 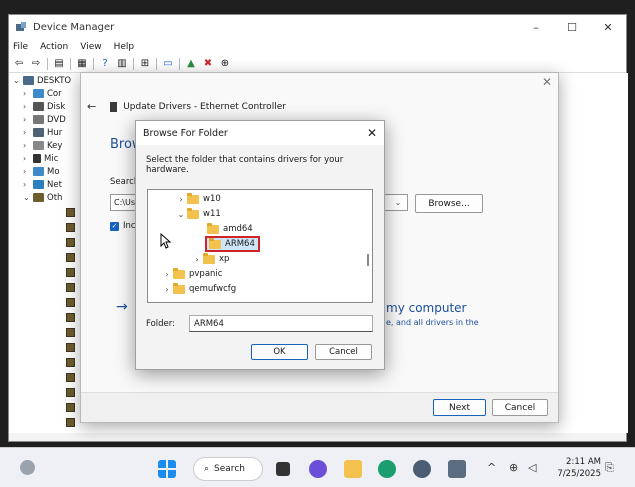 I want to click on properties-icon: ▤, so click(x=59, y=64).